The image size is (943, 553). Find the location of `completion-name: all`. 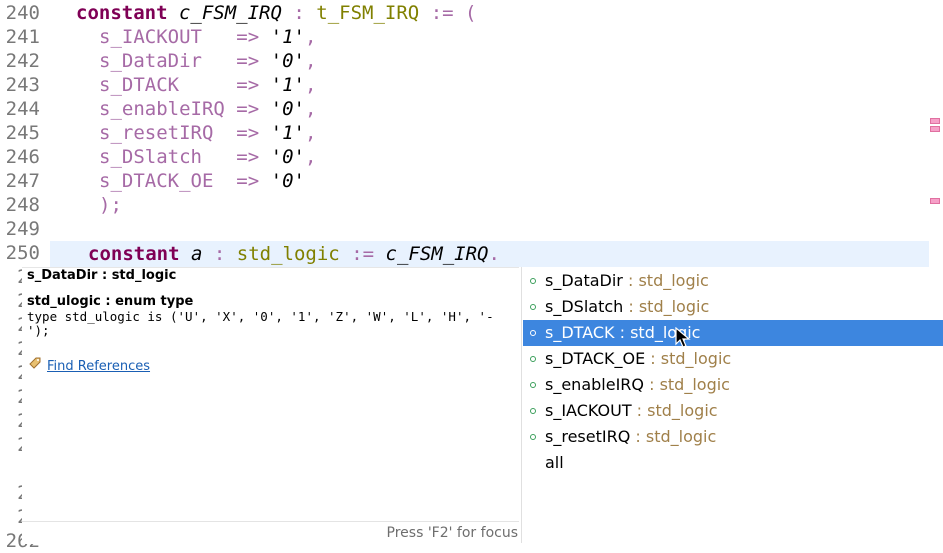

completion-name: all is located at coordinates (554, 462).